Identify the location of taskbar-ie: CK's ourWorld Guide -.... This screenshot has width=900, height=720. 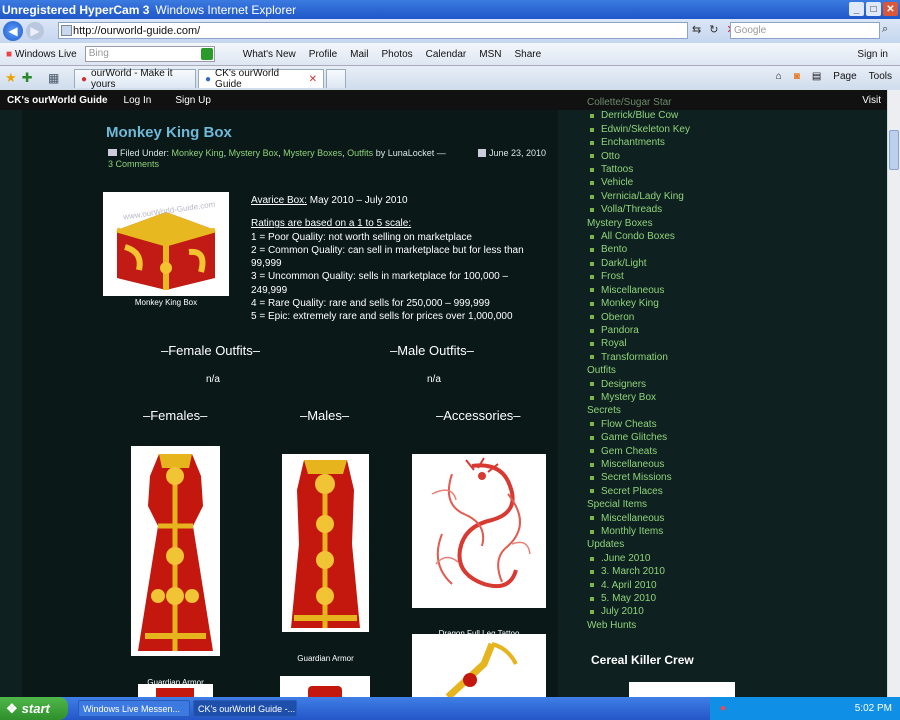
(245, 708).